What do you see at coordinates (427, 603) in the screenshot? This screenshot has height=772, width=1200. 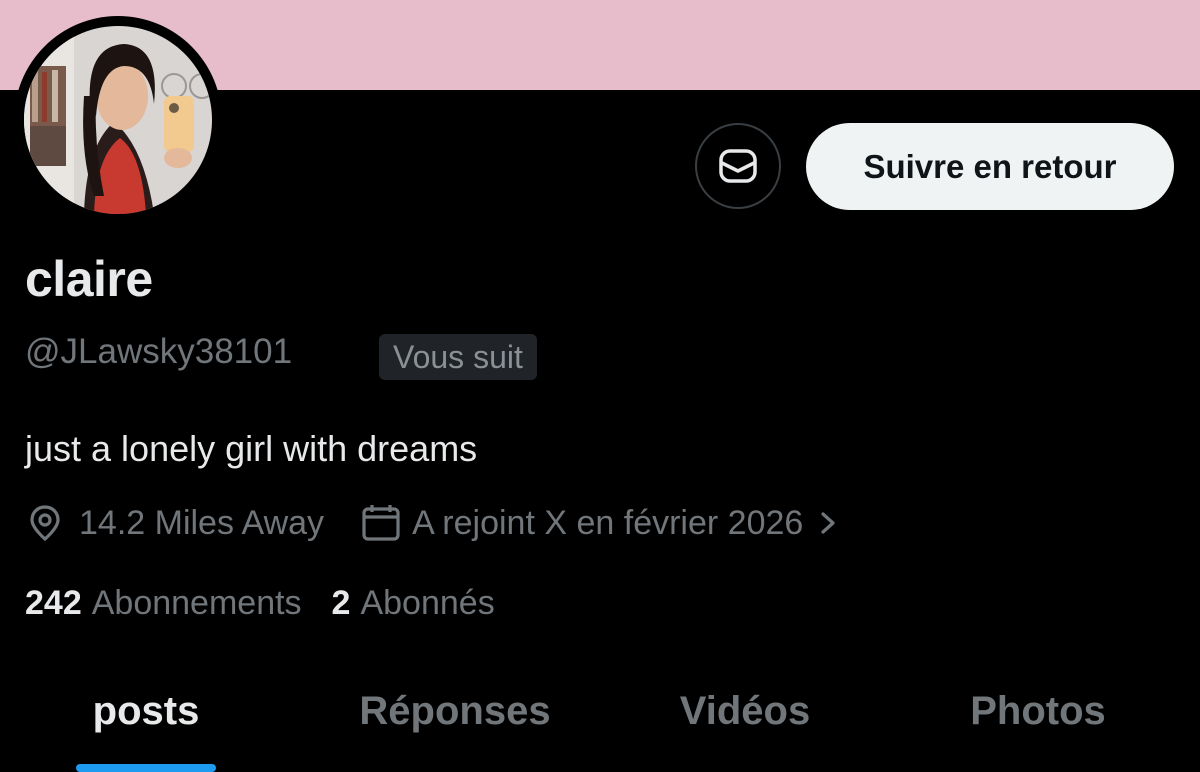 I see `followers-label: Abonnés` at bounding box center [427, 603].